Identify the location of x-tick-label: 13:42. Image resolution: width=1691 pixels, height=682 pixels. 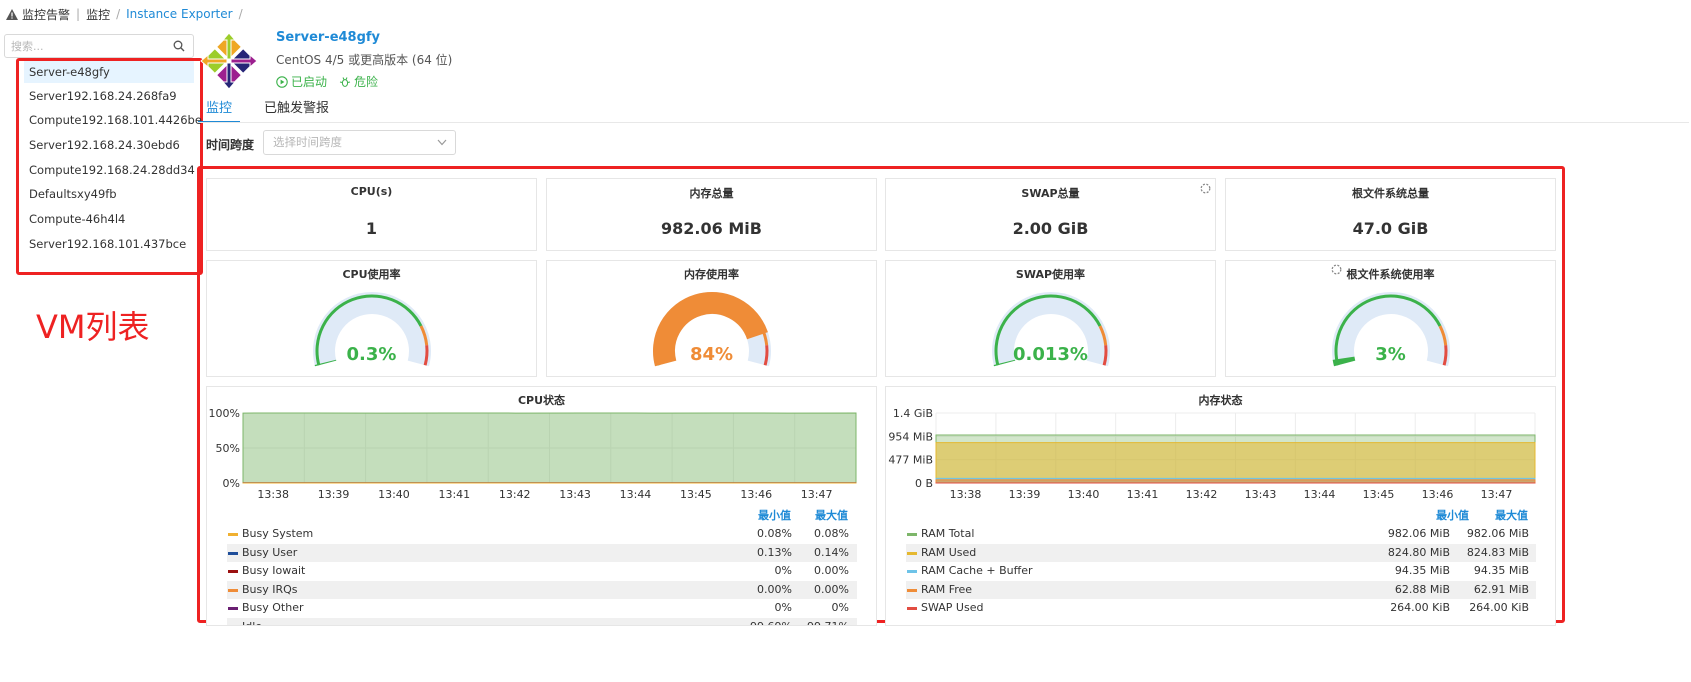
(515, 494).